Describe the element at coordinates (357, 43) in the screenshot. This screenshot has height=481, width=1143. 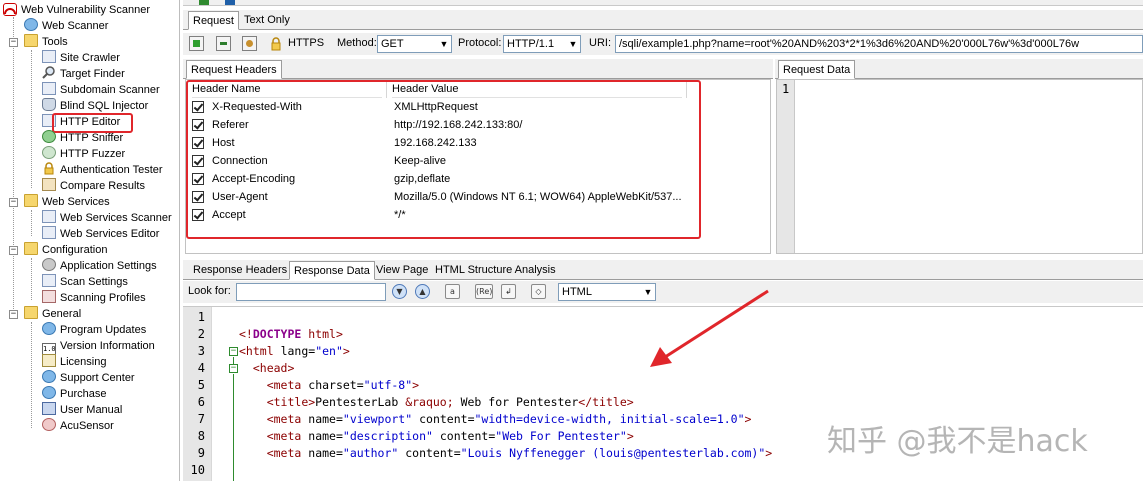
I see `method-label: Method:` at that location.